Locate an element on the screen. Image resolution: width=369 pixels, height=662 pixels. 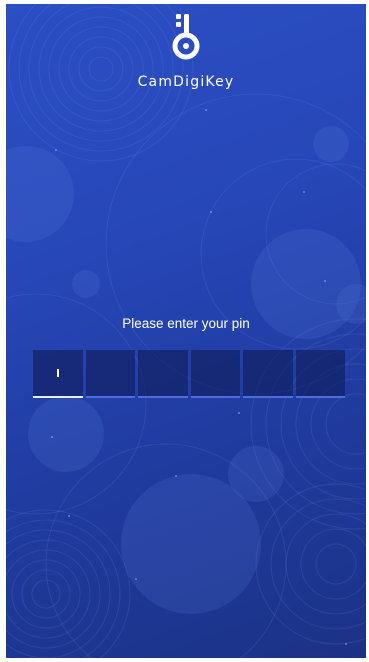
text-cursor is located at coordinates (58, 373).